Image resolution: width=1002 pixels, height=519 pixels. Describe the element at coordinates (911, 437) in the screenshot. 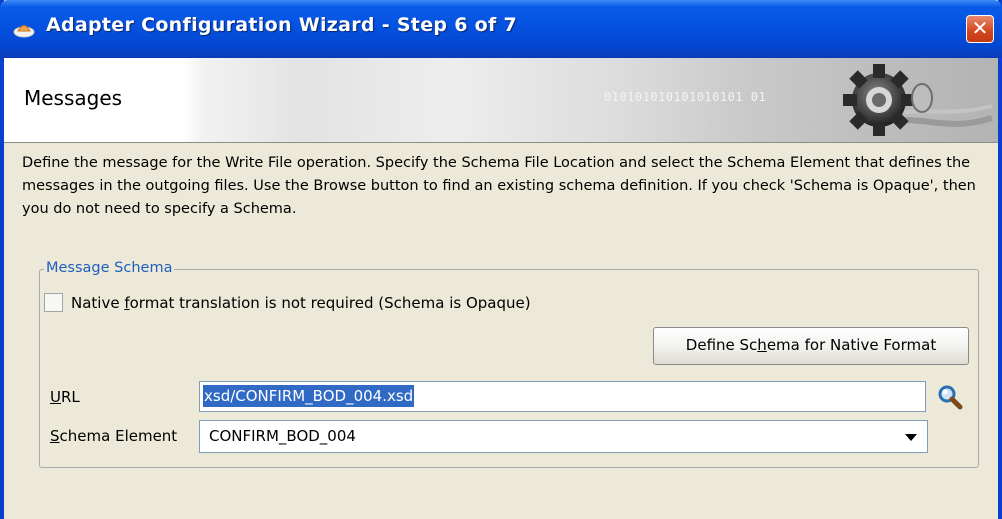

I see `chevron-down-icon` at that location.